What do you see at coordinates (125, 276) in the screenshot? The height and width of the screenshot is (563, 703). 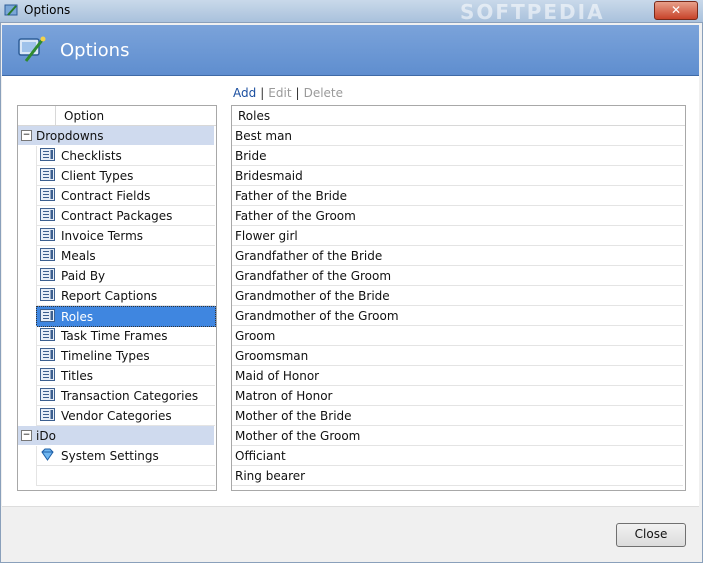 I see `tree-item-paid-by: Paid By` at bounding box center [125, 276].